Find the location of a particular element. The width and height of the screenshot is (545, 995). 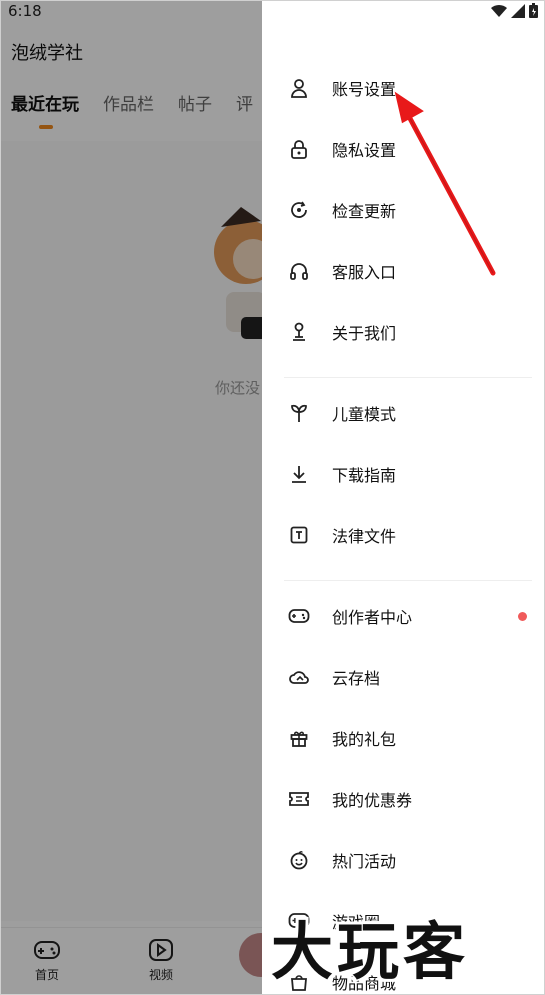

cloud-icon is located at coordinates (299, 677).